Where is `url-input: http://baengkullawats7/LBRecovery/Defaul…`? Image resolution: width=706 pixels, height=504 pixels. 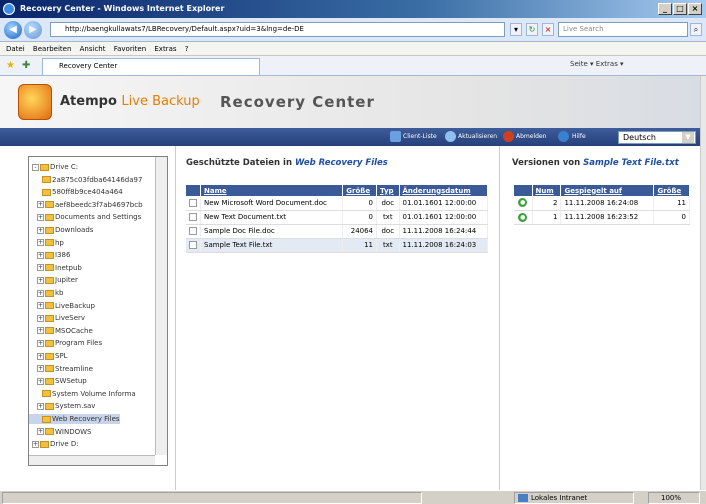 url-input: http://baengkullawats7/LBRecovery/Defaul… is located at coordinates (277, 29).